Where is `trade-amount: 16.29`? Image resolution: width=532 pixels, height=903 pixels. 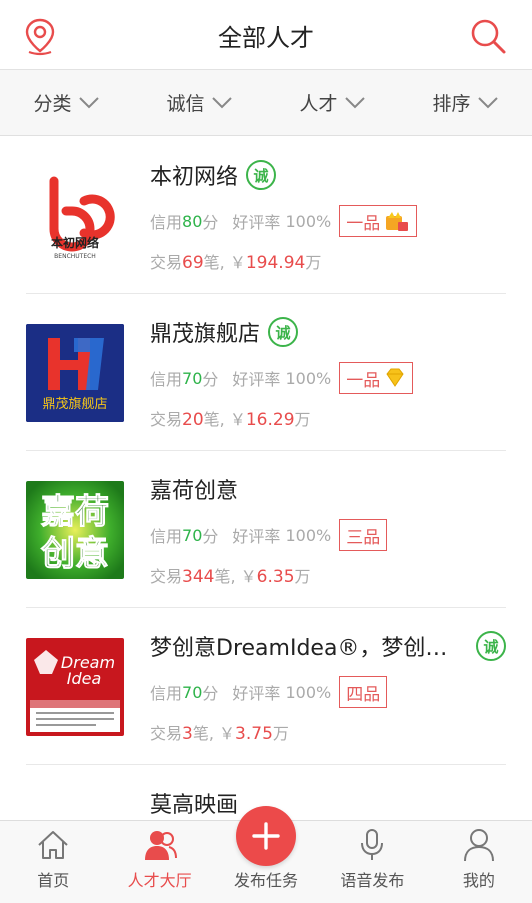
trade-amount: 16.29 is located at coordinates (270, 420).